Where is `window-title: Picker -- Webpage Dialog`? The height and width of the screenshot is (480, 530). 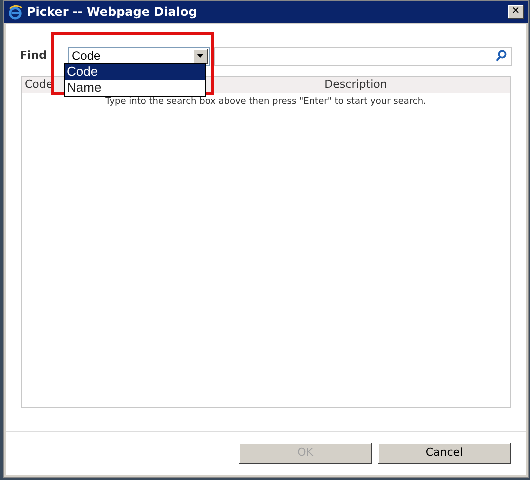
window-title: Picker -- Webpage Dialog is located at coordinates (112, 12).